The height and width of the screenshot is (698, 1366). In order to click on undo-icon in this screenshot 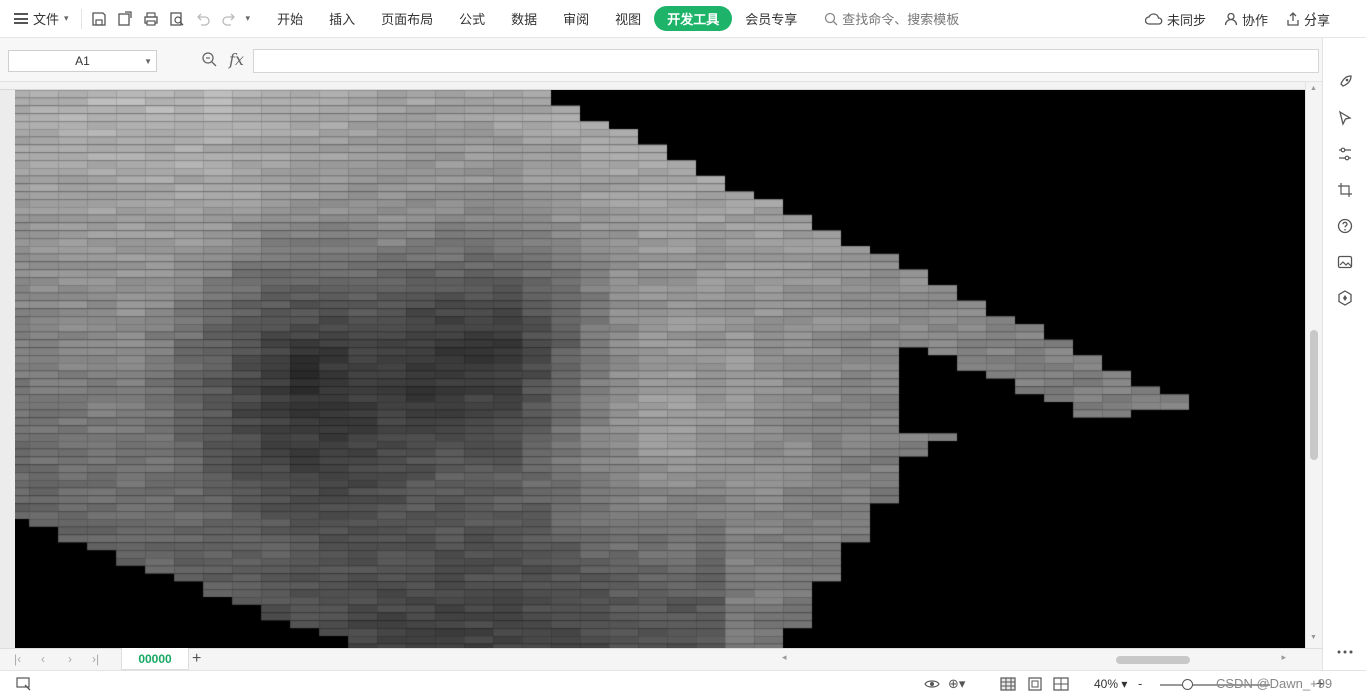, I will do `click(203, 19)`.